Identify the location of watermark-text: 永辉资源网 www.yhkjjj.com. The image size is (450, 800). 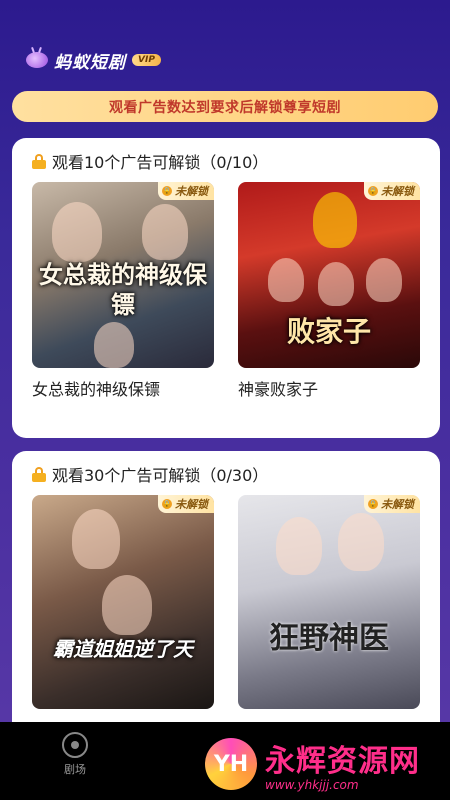
(342, 764).